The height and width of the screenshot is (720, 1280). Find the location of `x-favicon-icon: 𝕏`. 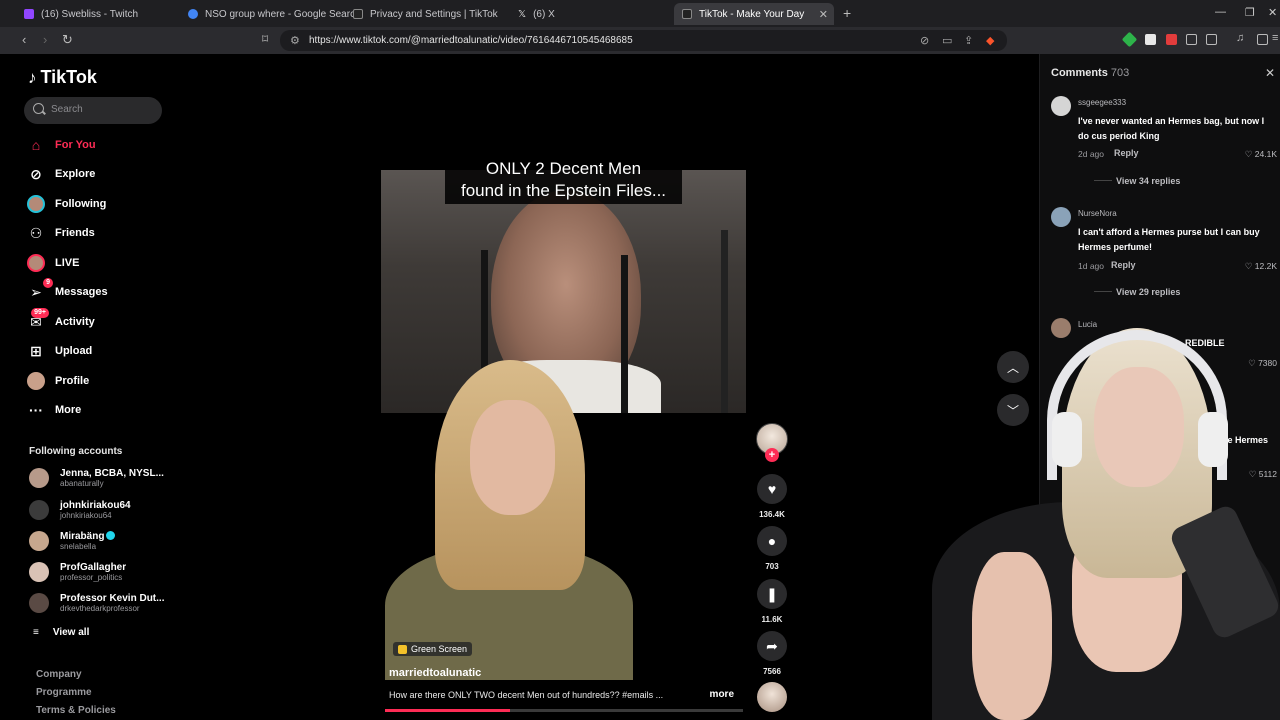

x-favicon-icon: 𝕏 is located at coordinates (522, 14).